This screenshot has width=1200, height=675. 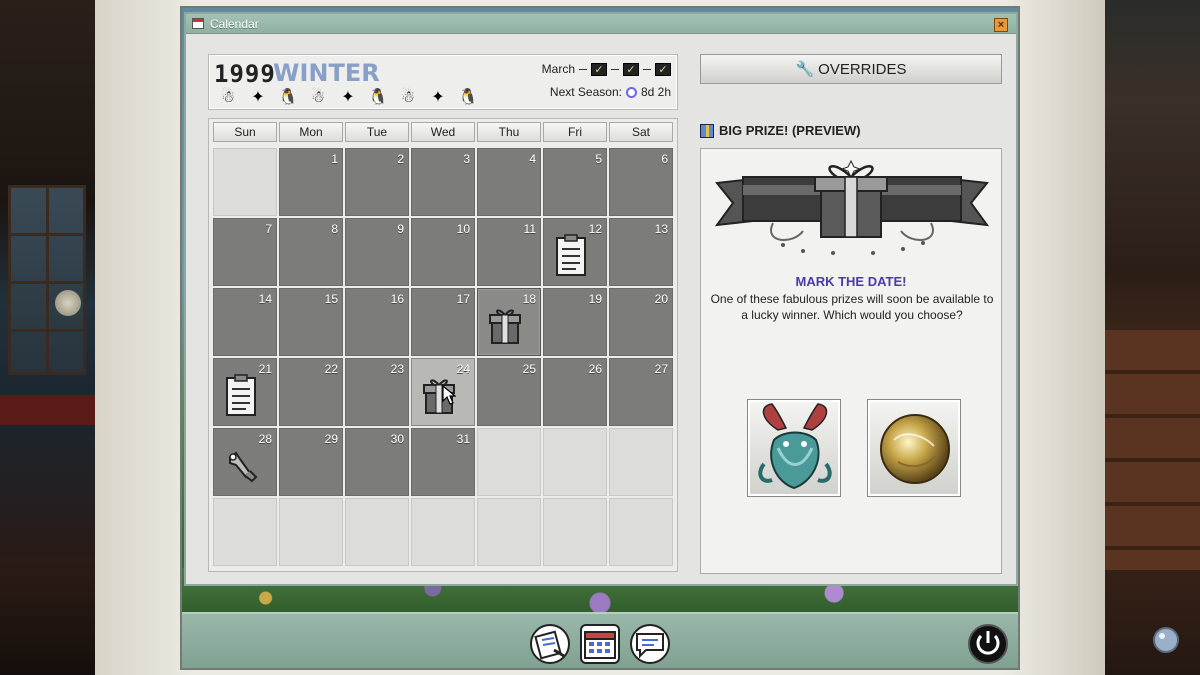 What do you see at coordinates (509, 392) in the screenshot?
I see `day-cell: 25` at bounding box center [509, 392].